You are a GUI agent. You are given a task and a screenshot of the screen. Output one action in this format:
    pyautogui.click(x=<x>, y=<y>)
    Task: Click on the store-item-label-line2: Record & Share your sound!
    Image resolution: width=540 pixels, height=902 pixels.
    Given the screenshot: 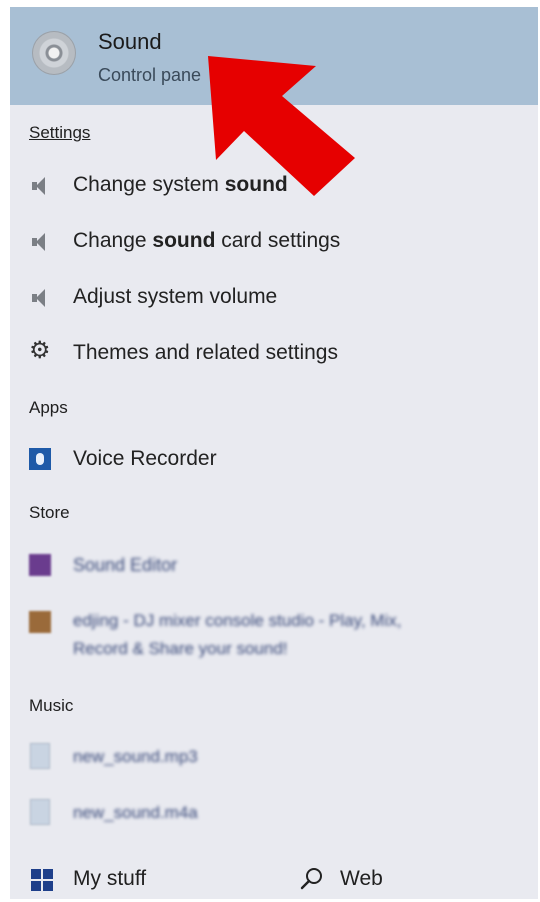 What is the action you would take?
    pyautogui.click(x=180, y=648)
    